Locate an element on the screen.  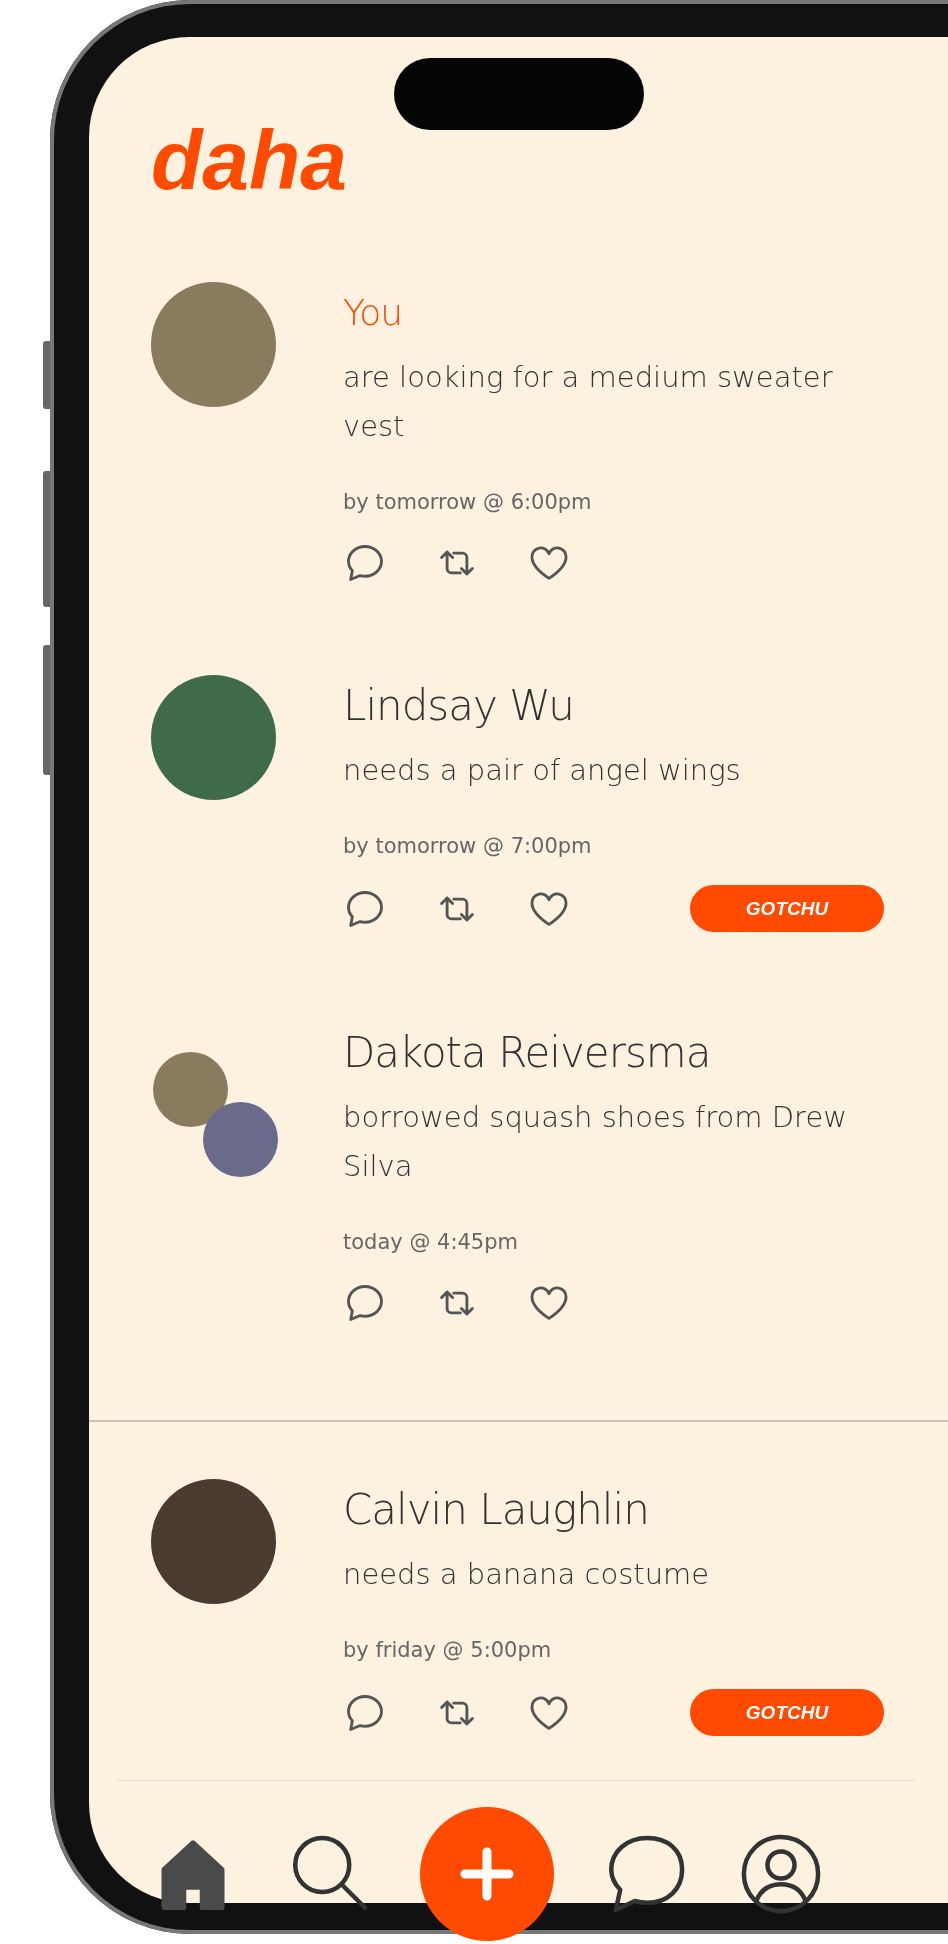
post-text: needs a pair of angel wings is located at coordinates (542, 770).